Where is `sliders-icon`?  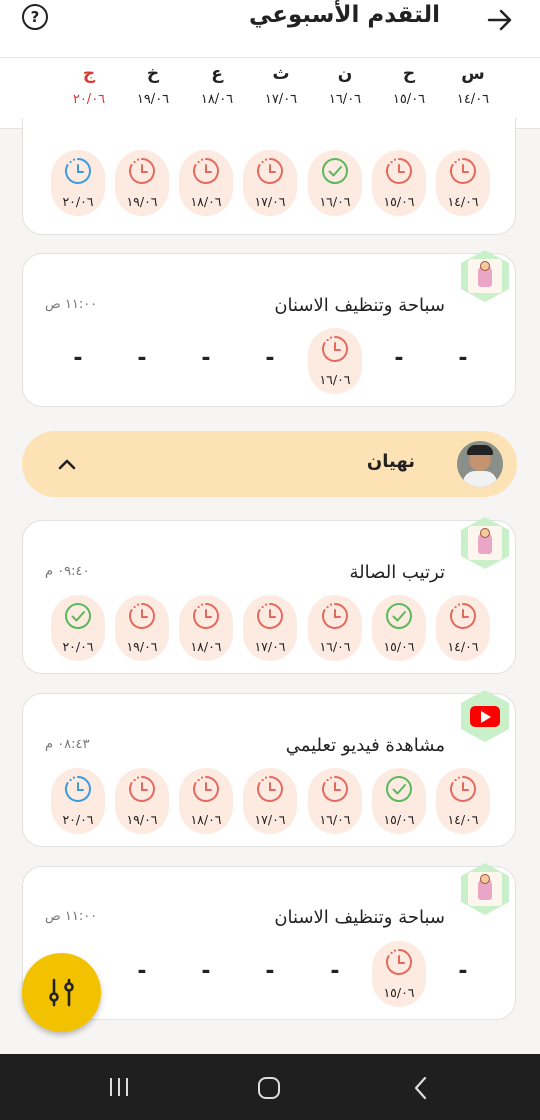 sliders-icon is located at coordinates (61, 992).